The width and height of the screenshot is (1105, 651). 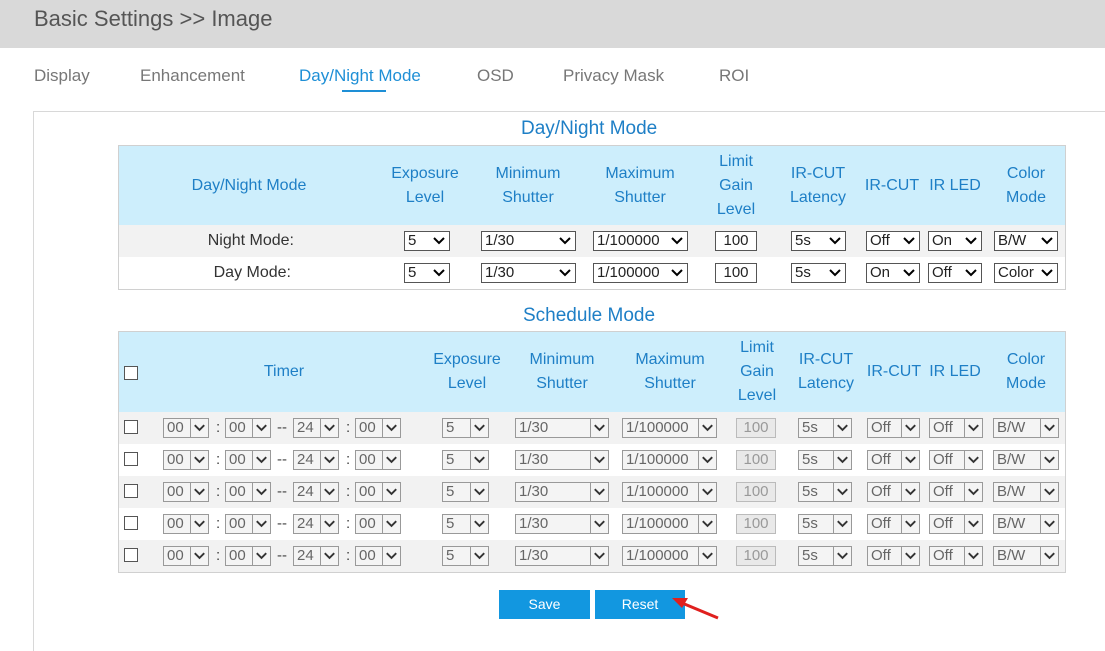 I want to click on night-color-mode-select: B/W, so click(x=1026, y=241).